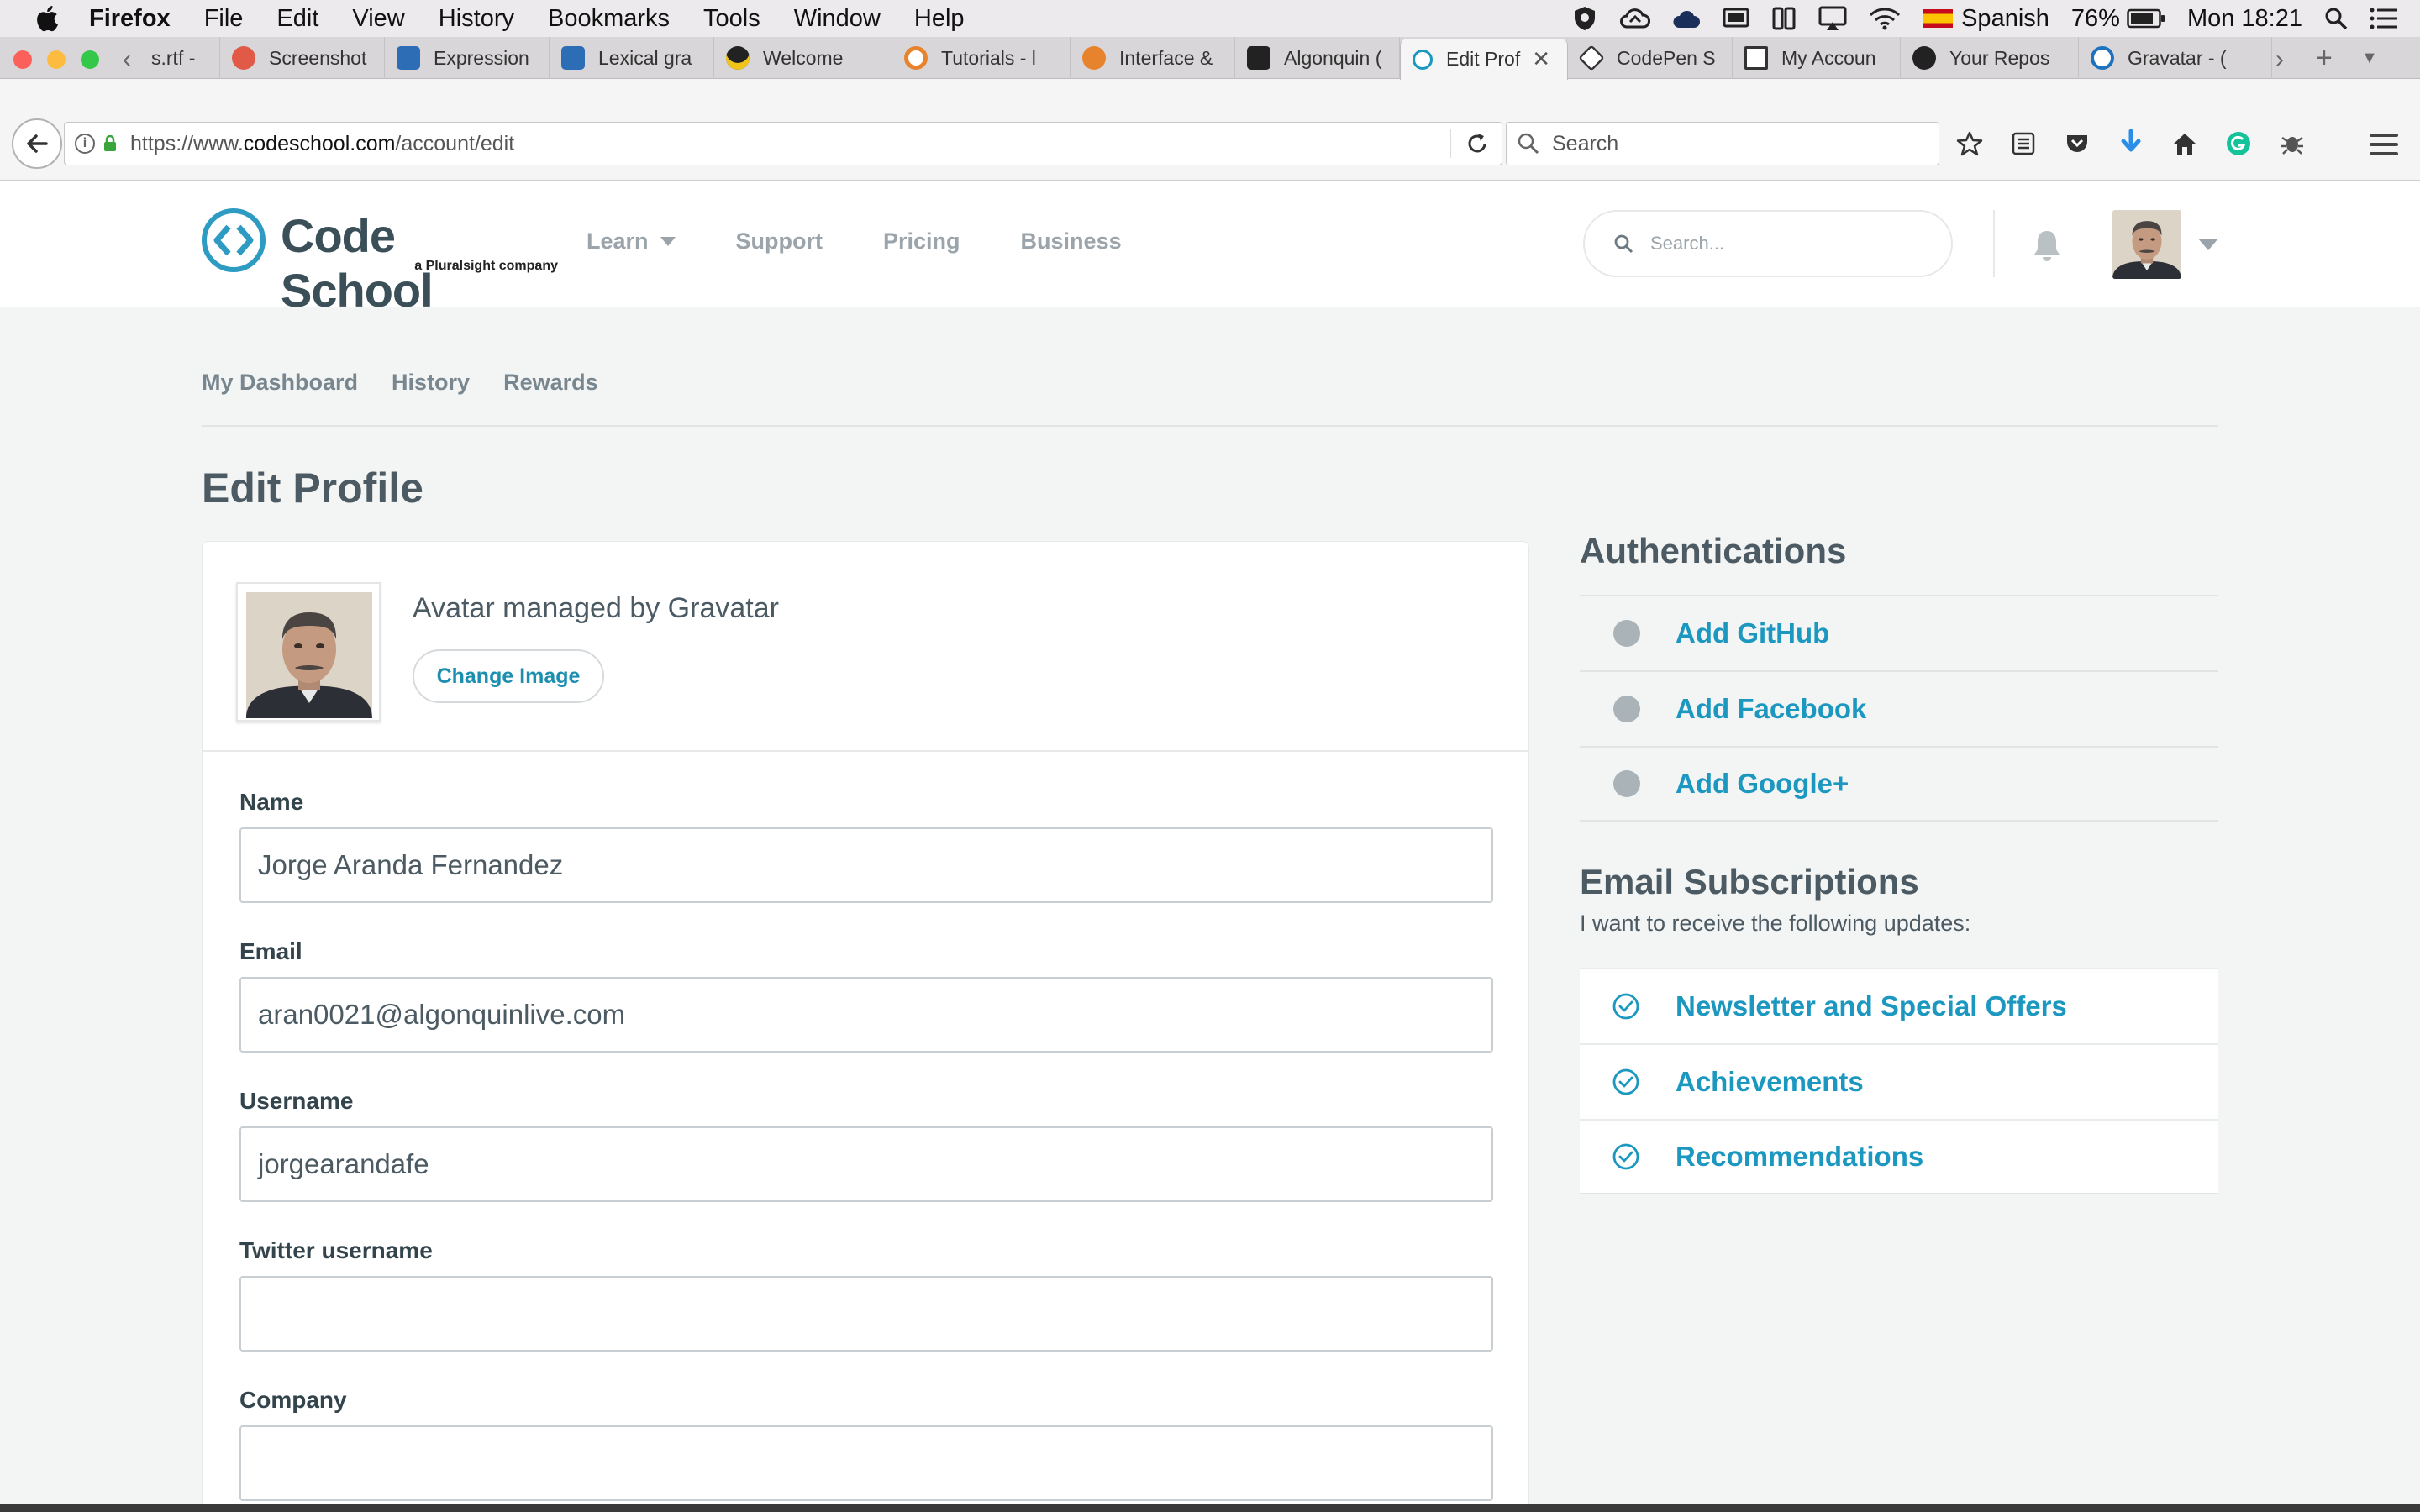  Describe the element at coordinates (989, 57) in the screenshot. I see `tab-label: Tutorials - l` at that location.